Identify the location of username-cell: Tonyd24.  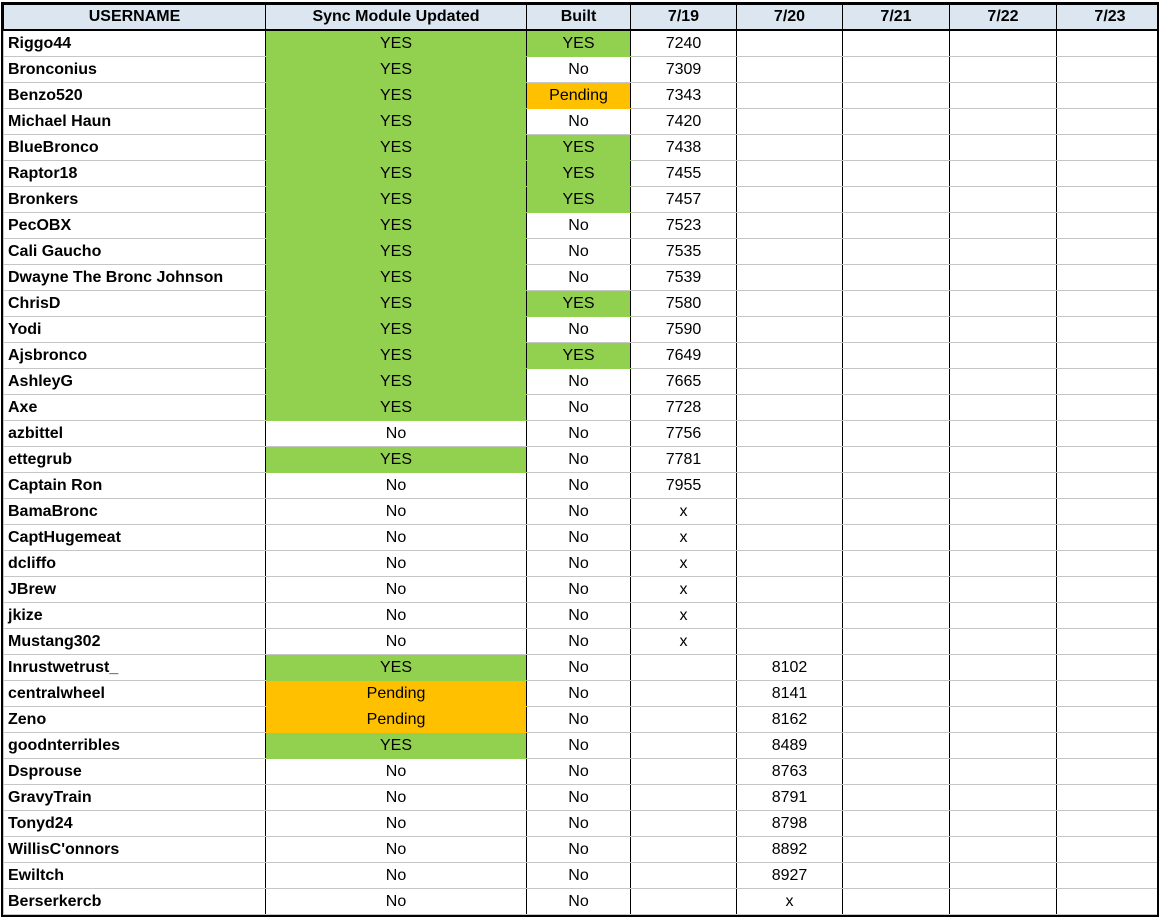
(134, 823).